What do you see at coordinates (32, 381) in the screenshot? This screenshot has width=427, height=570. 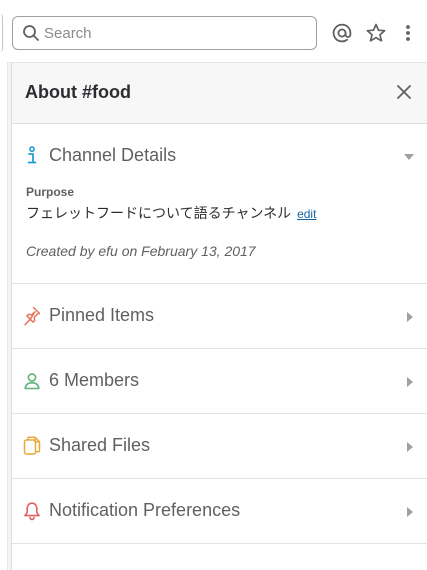 I see `person-icon` at bounding box center [32, 381].